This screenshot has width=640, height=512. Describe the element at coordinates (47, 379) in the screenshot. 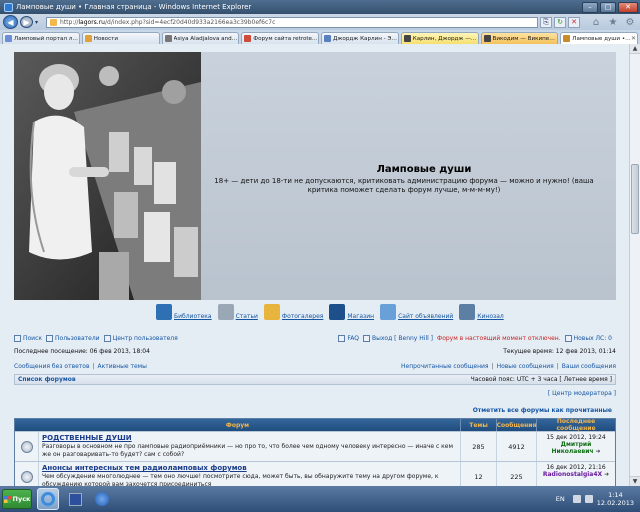

I see `breadcrumb-forum-index: Список форумов` at that location.